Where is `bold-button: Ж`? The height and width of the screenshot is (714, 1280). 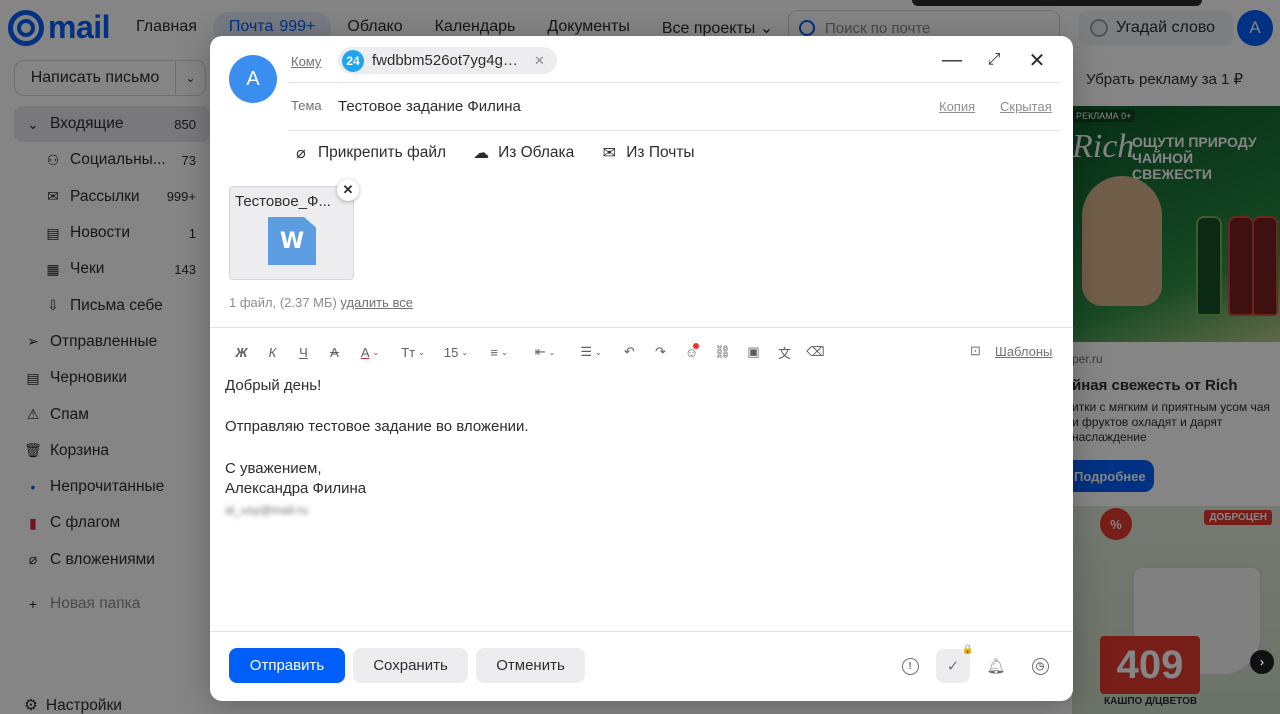
bold-button: Ж is located at coordinates (241, 352).